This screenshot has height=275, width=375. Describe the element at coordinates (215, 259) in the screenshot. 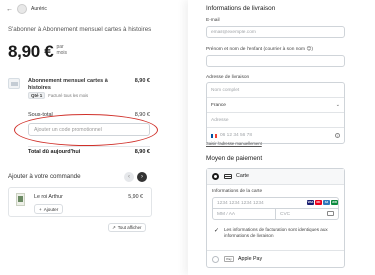

I see `apple-pay-radio` at that location.